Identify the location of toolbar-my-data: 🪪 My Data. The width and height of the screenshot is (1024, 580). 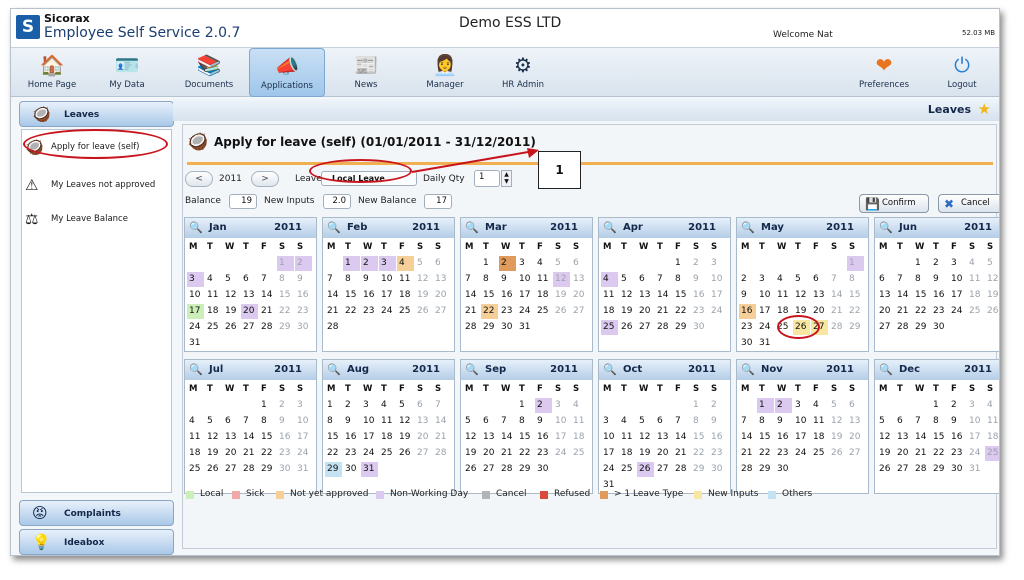
(127, 72).